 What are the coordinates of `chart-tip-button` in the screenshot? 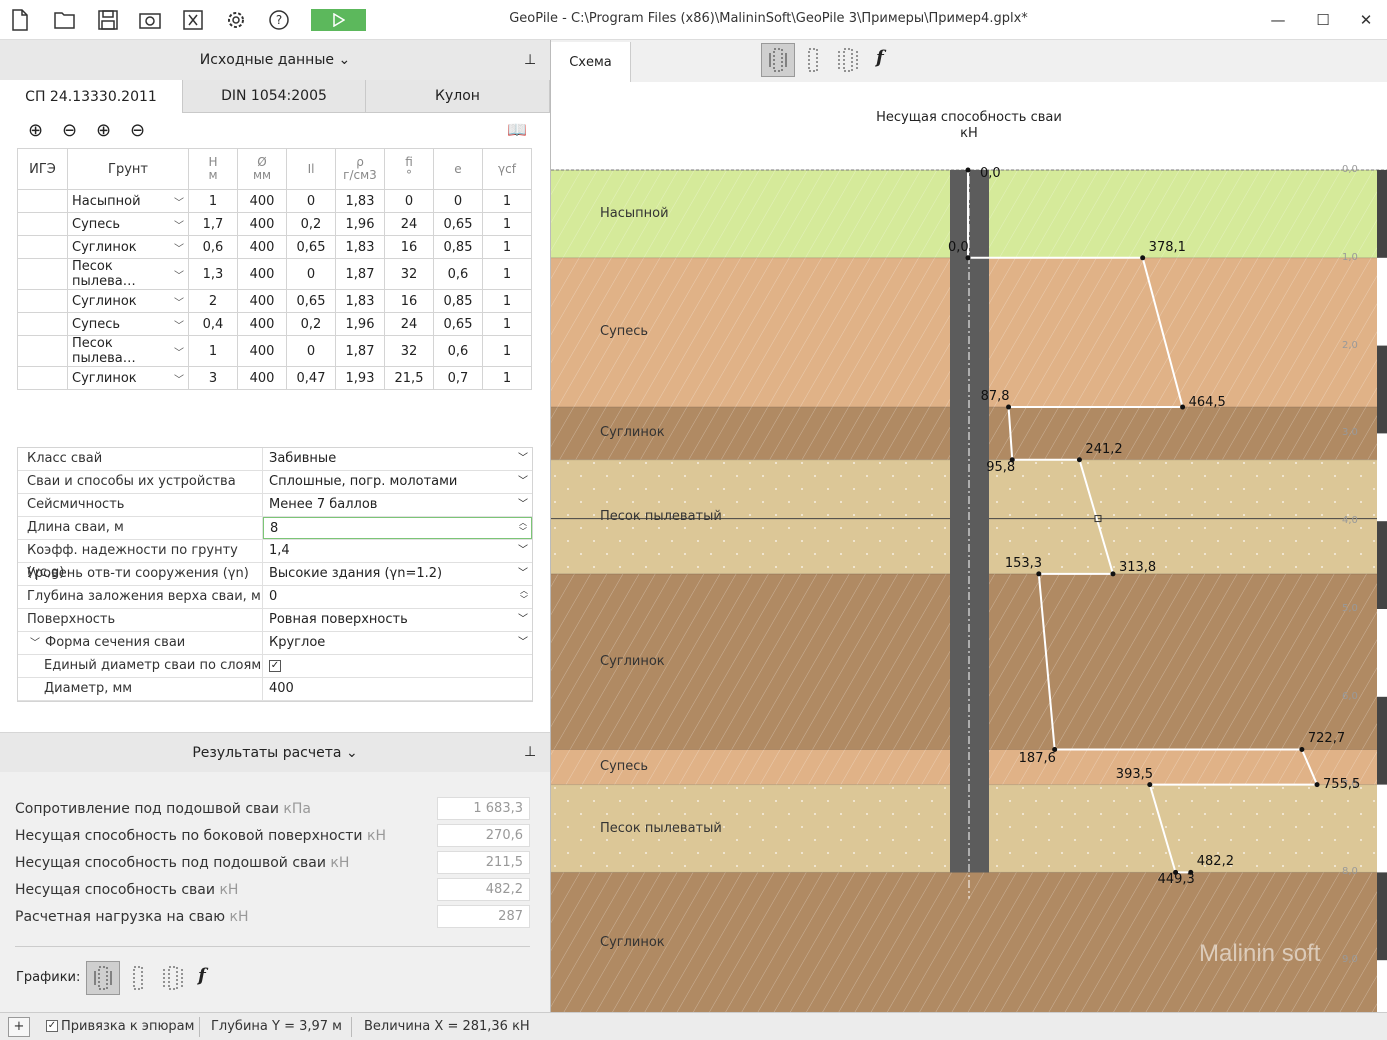 It's located at (173, 978).